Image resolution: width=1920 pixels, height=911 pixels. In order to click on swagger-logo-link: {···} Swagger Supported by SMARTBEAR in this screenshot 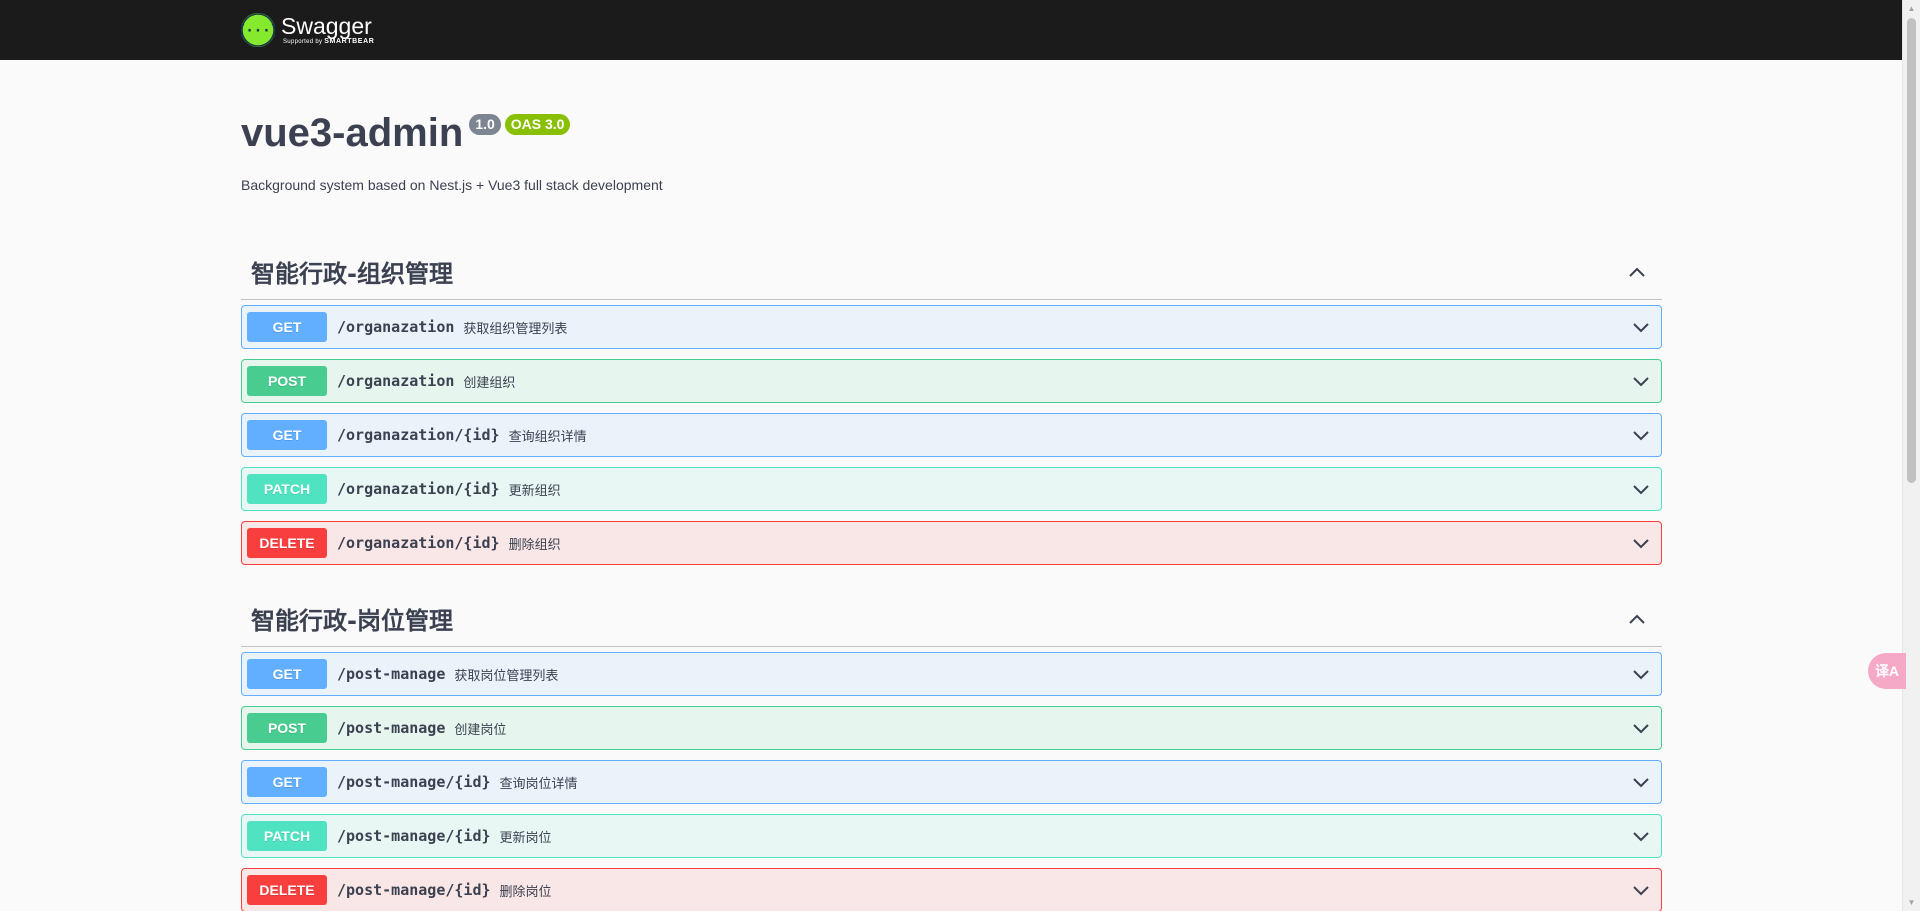, I will do `click(307, 30)`.